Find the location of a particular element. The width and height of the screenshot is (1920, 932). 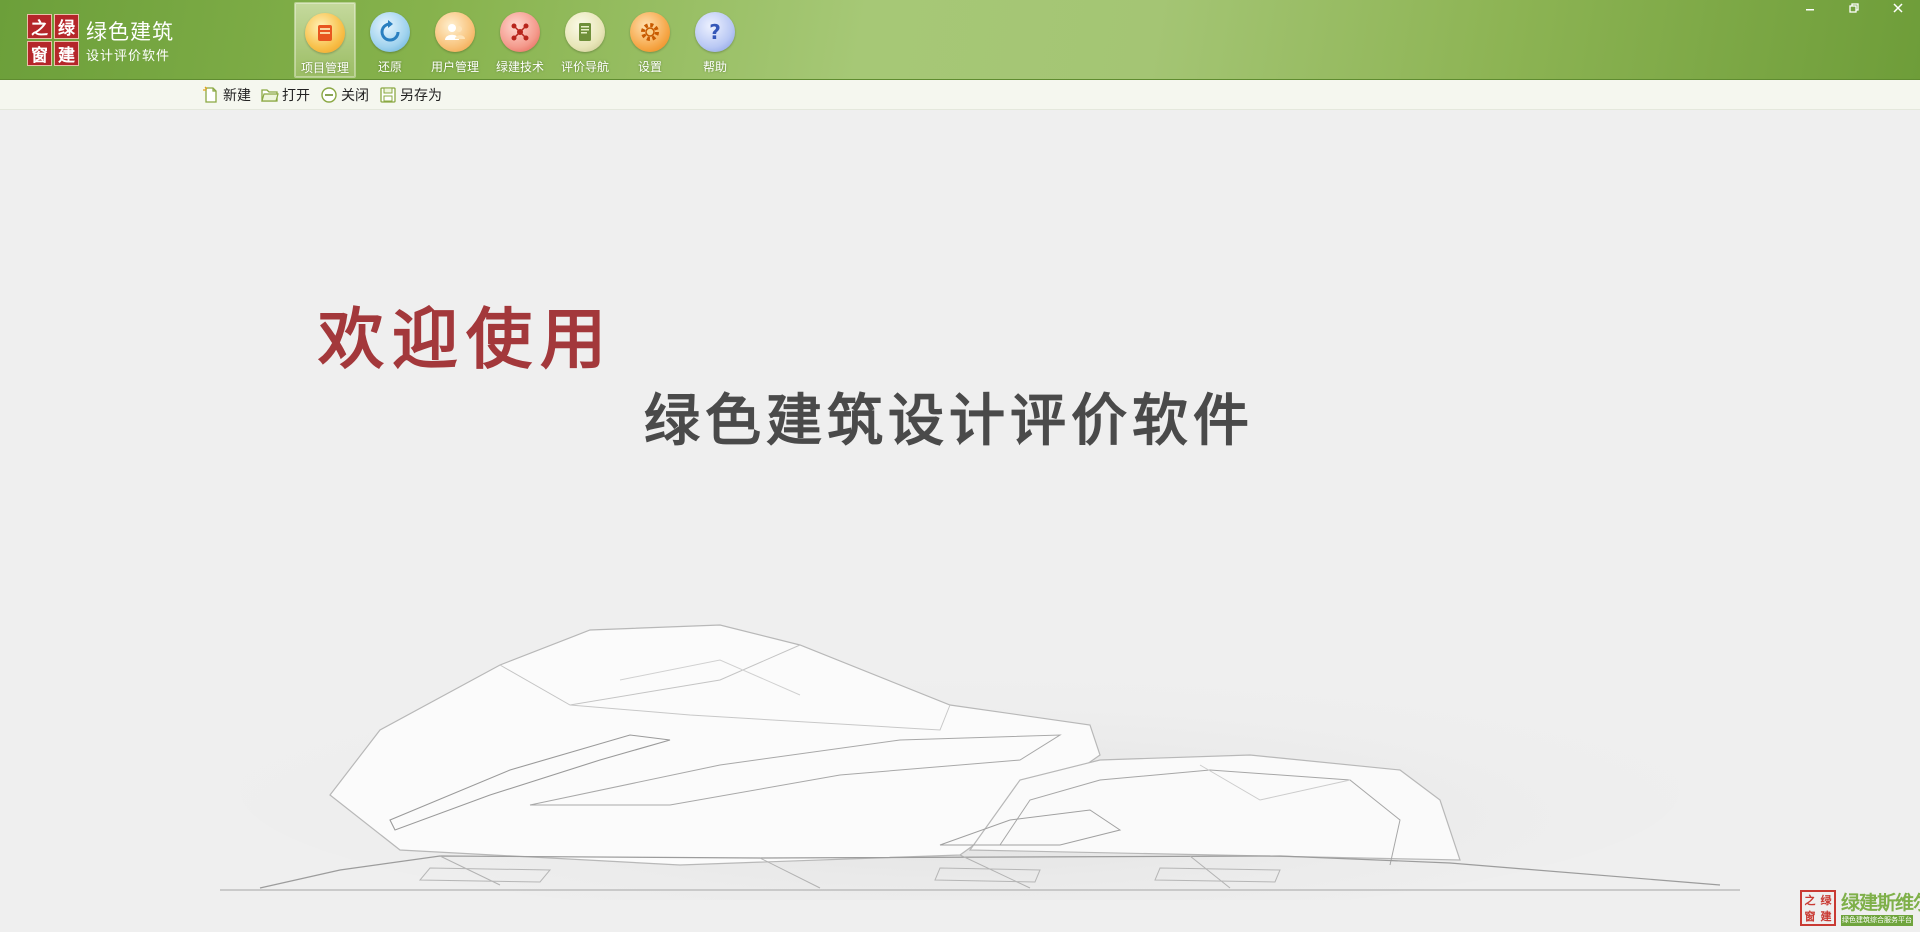

close-circle-icon is located at coordinates (329, 95).